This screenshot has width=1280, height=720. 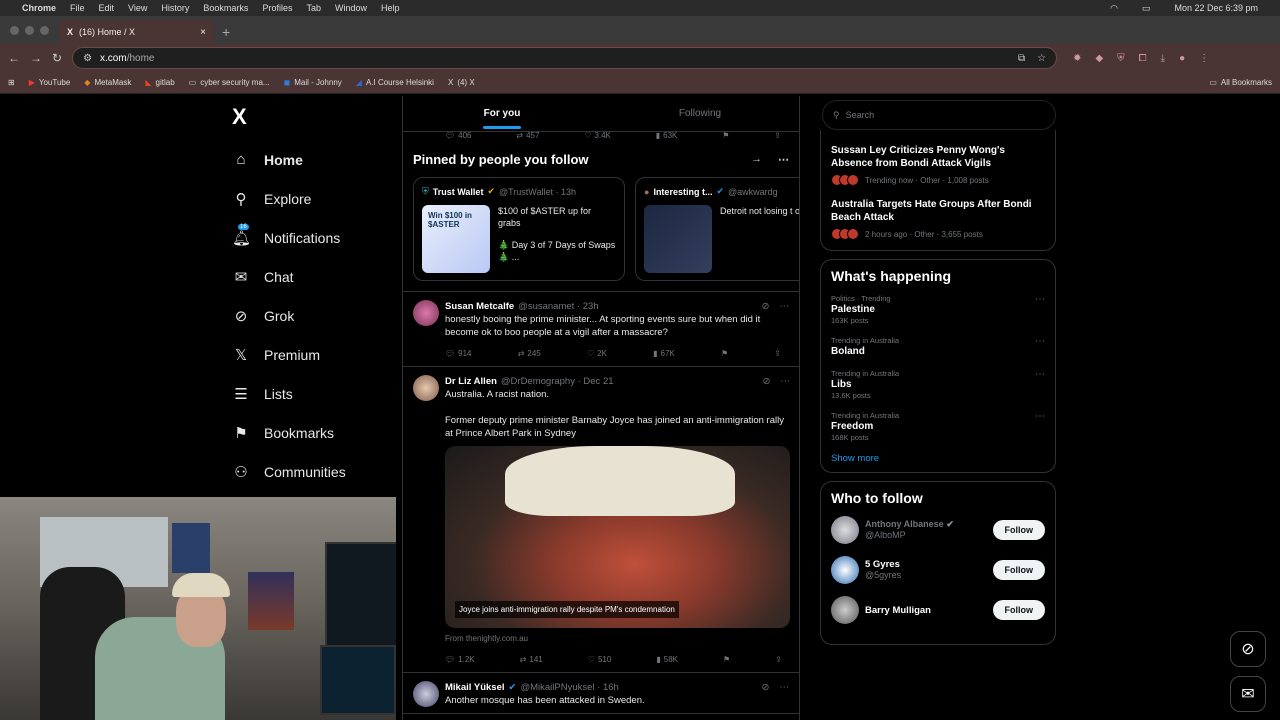 I want to click on nav-chat: ✉ Chat, so click(x=311, y=276).